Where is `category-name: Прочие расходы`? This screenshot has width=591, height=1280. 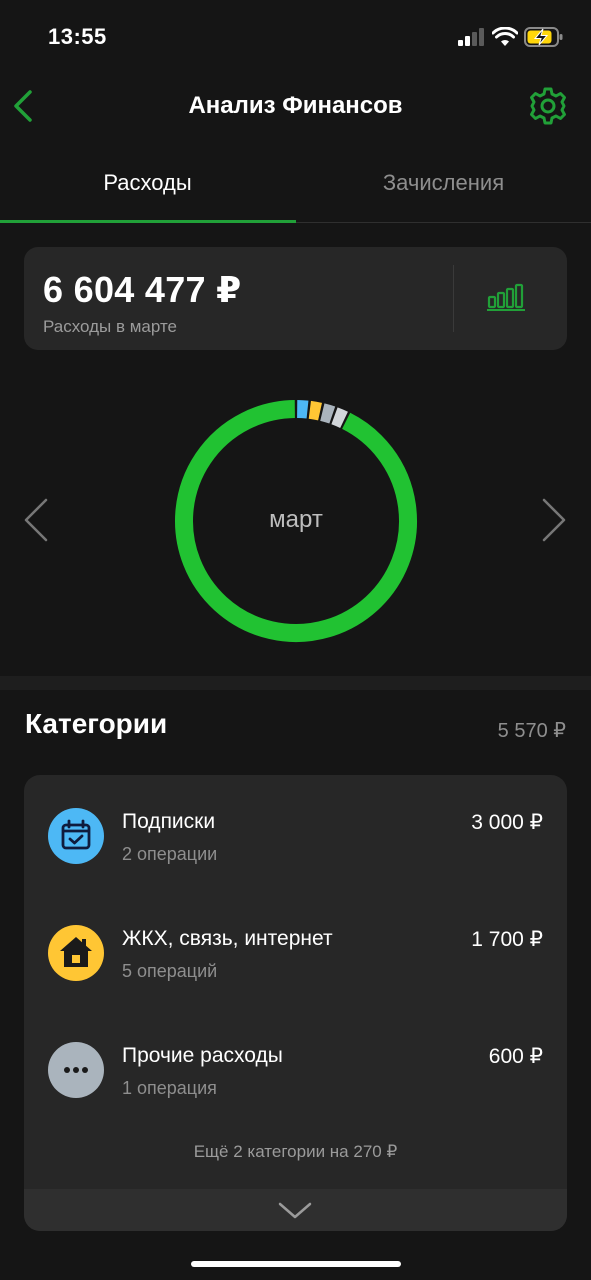 category-name: Прочие расходы is located at coordinates (202, 1055).